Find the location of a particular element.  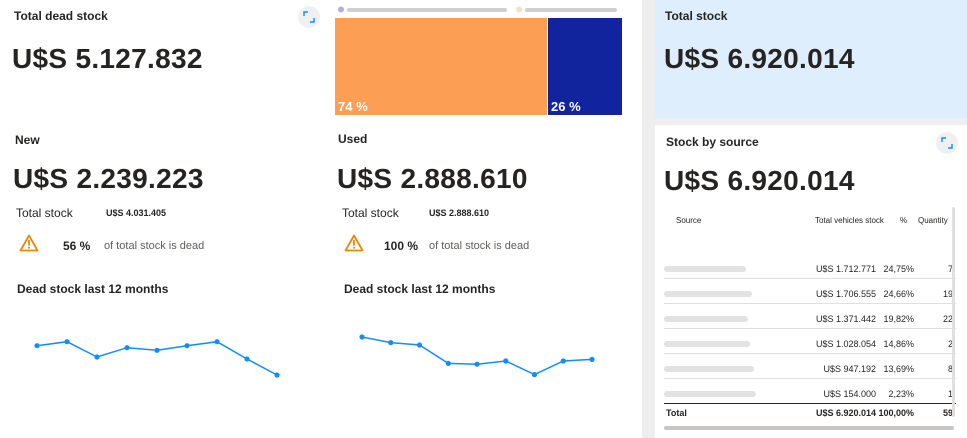

table-row: U$S 154.000 2,23% 1 is located at coordinates (810, 393).